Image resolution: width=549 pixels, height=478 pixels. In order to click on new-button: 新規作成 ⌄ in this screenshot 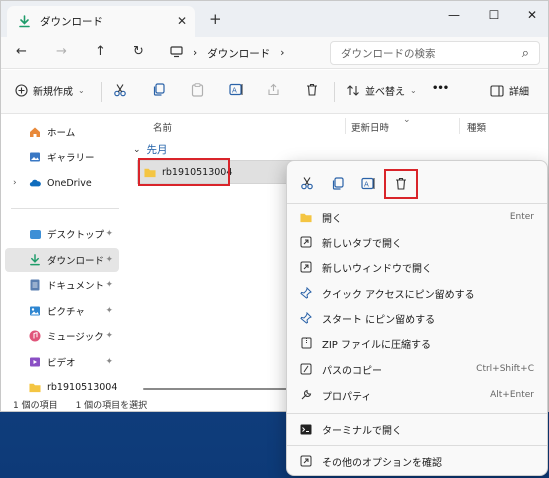, I will do `click(50, 90)`.